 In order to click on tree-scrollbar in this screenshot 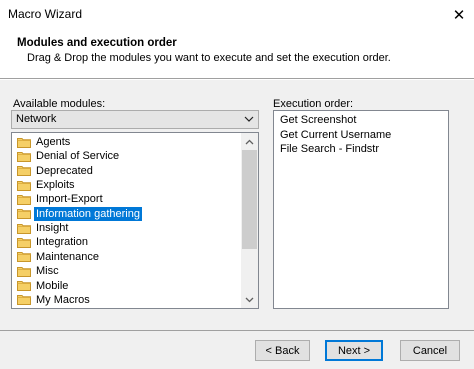, I will do `click(249, 220)`.